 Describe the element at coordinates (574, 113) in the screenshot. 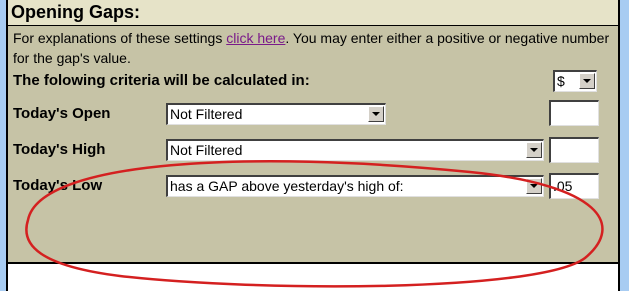

I see `todays-open-gap-input` at that location.